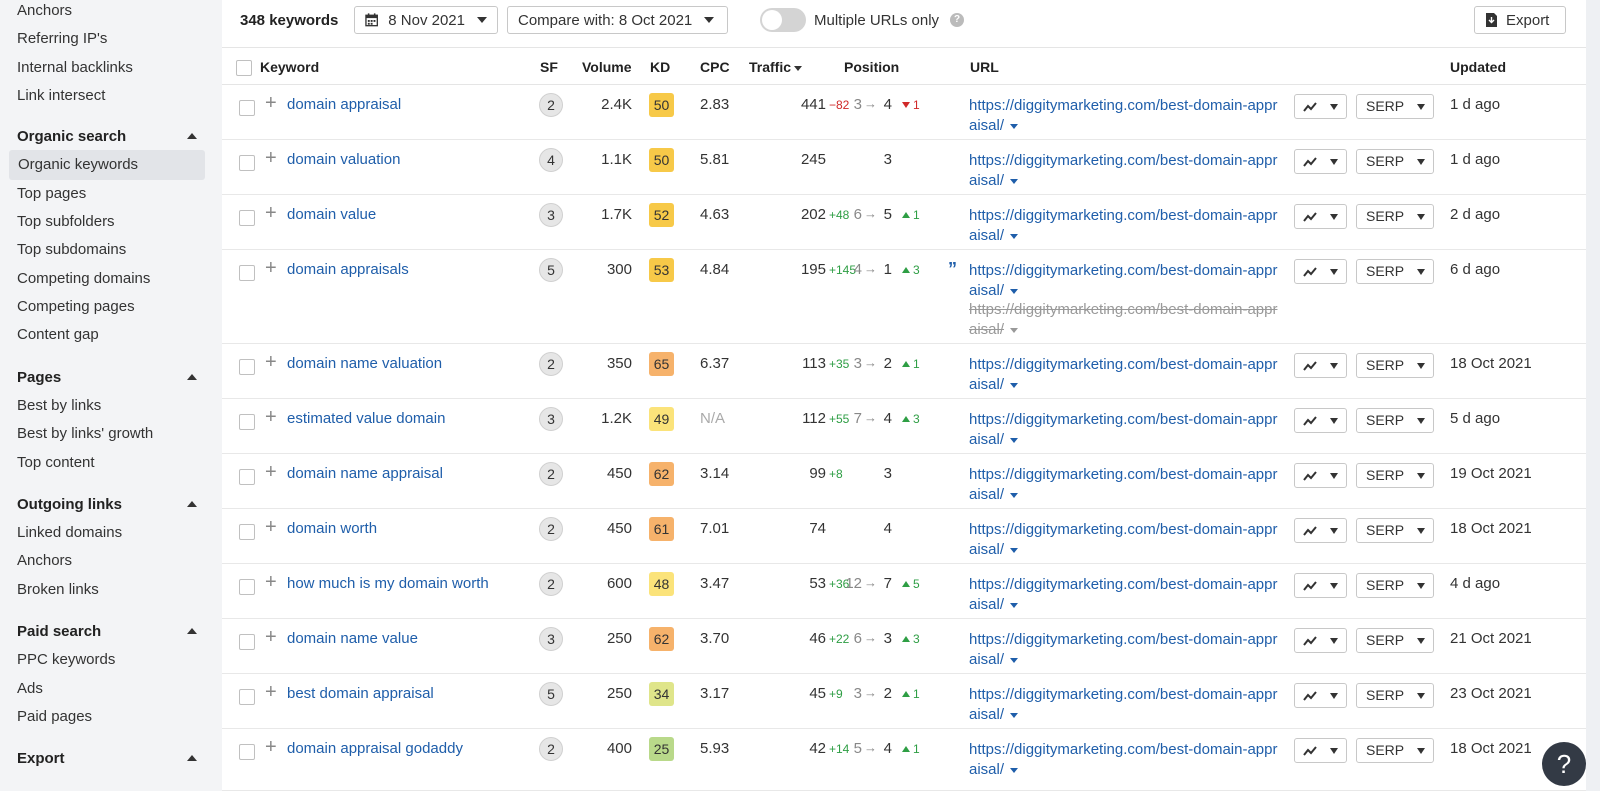 The height and width of the screenshot is (791, 1600). What do you see at coordinates (69, 532) in the screenshot?
I see `sidebar-item-linked-domains: Linked domains` at bounding box center [69, 532].